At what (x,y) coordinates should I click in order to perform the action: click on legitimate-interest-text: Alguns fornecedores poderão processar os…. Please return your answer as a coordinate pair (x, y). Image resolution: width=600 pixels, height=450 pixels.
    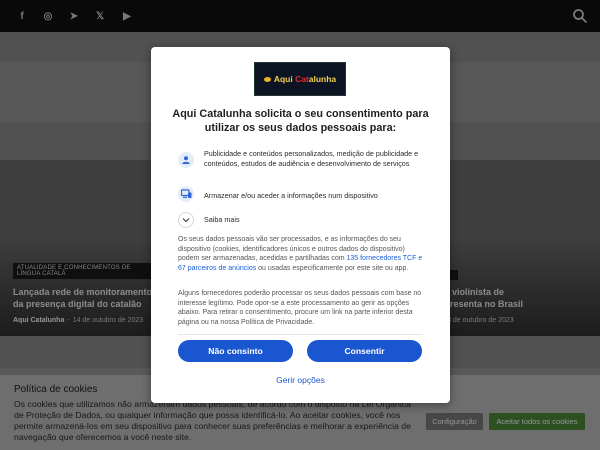
    Looking at the image, I should click on (300, 308).